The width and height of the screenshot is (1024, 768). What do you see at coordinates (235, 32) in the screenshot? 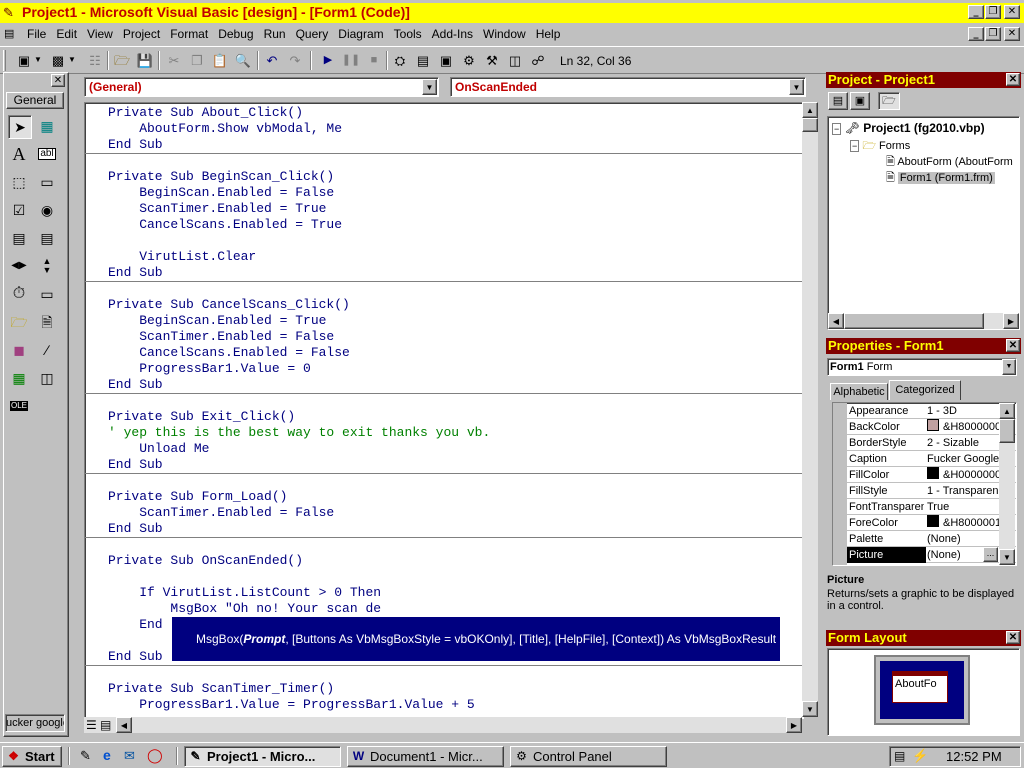
I see `menu-debug: Debug` at bounding box center [235, 32].